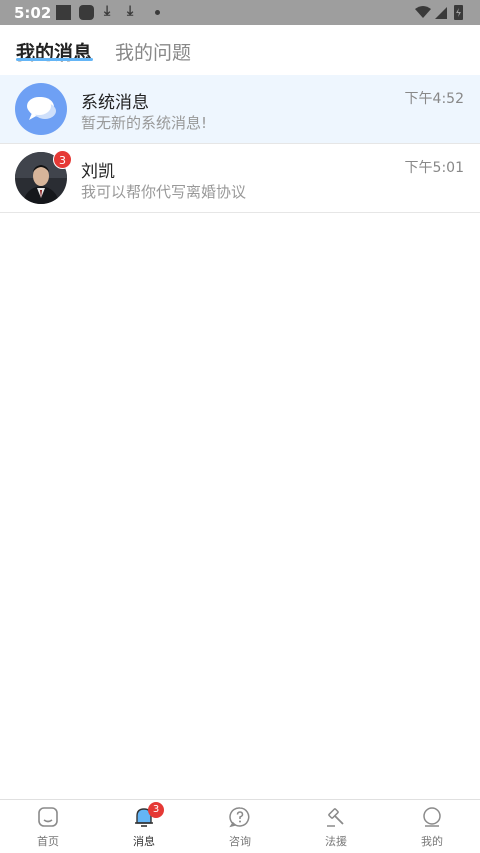 This screenshot has width=480, height=853. I want to click on conversation-preview: 暂无新的系统消息!, so click(144, 123).